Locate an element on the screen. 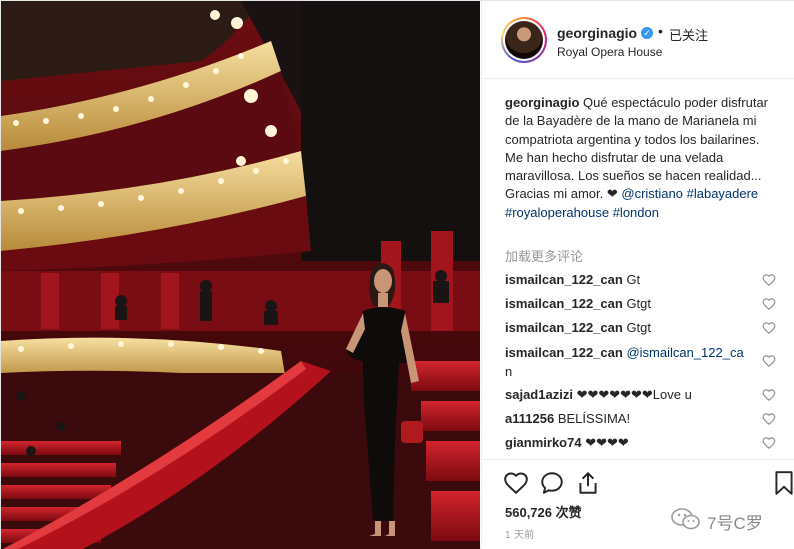 Image resolution: width=794 pixels, height=549 pixels. comment-username: gianmirko74 is located at coordinates (543, 442).